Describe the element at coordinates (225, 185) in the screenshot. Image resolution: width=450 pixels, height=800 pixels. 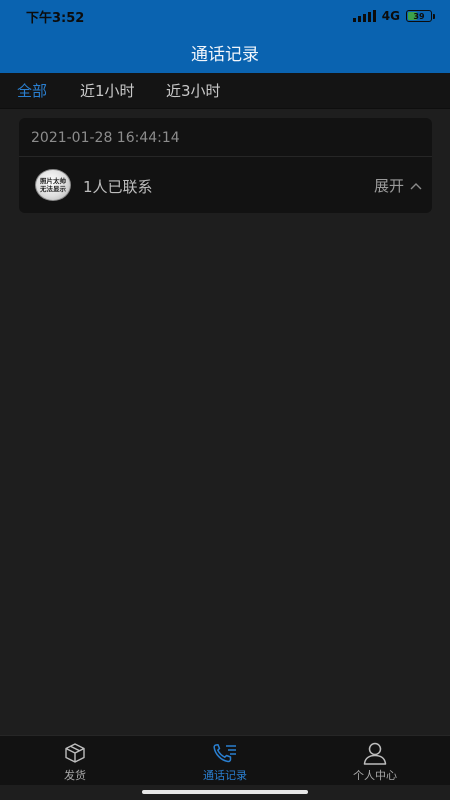
I see `record-summary-row: 照片太帅 无法显示 1人已联系 展开` at that location.